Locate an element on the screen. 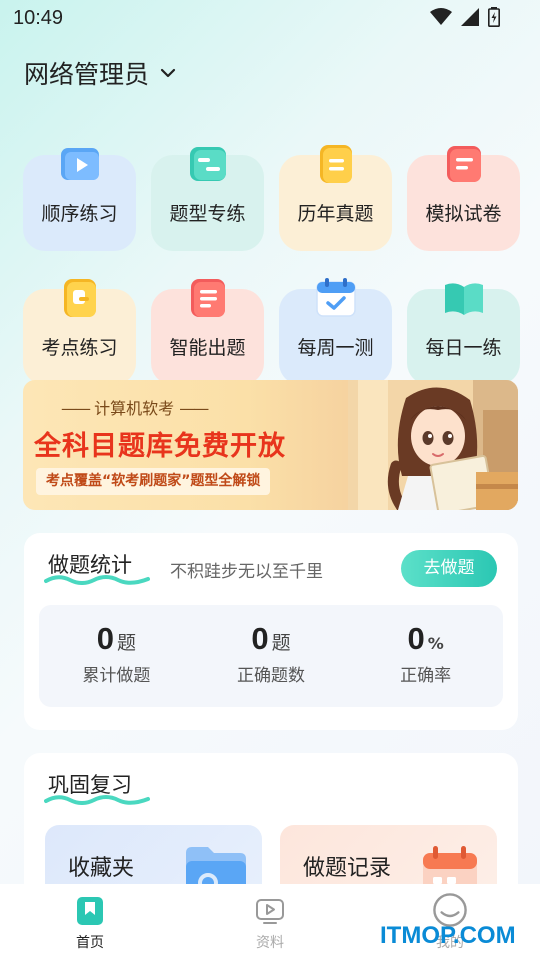 The width and height of the screenshot is (540, 960). status-time: 10:49 is located at coordinates (38, 18).